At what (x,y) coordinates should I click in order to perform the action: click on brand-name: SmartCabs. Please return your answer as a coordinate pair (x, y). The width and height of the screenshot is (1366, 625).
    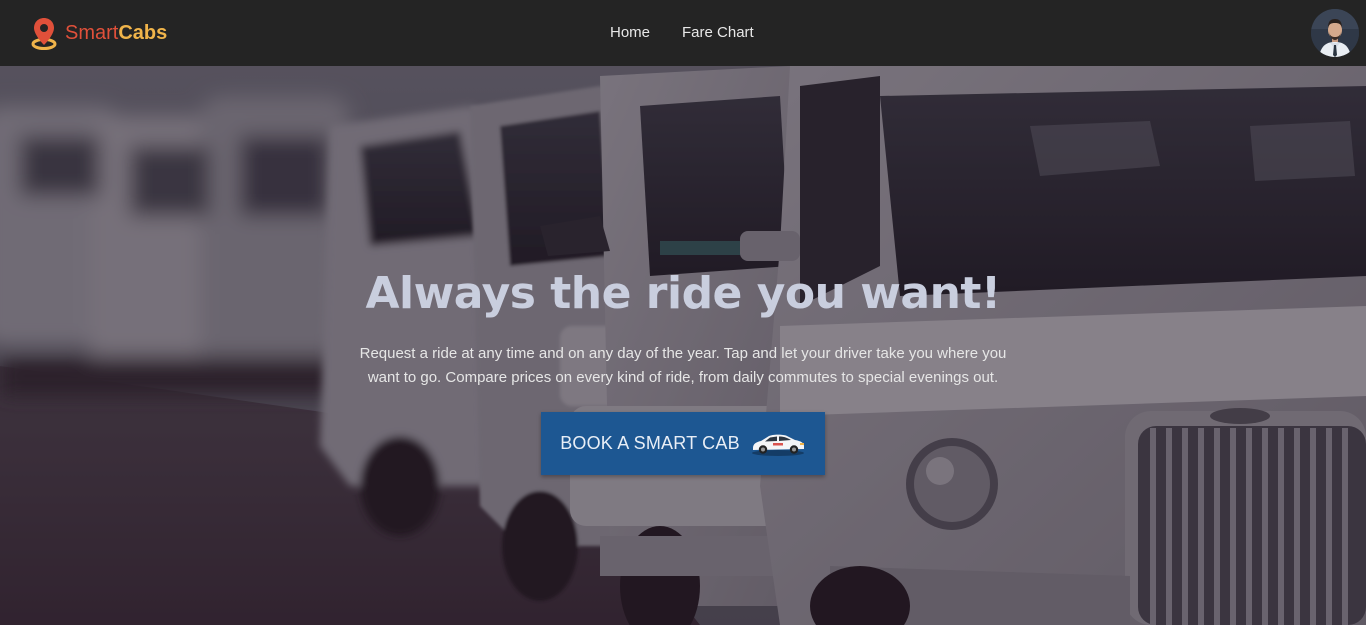
    Looking at the image, I should click on (116, 33).